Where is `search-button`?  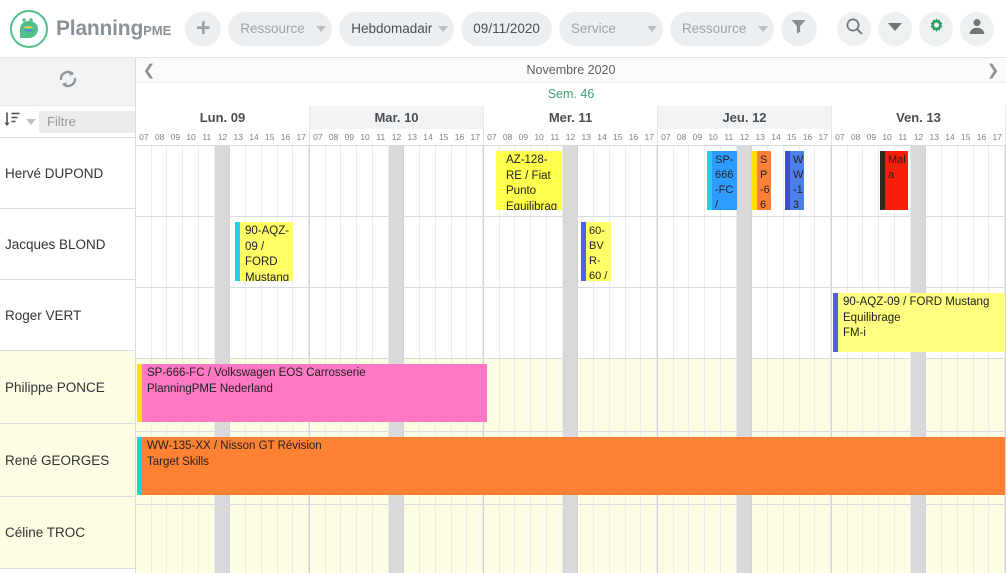
search-button is located at coordinates (854, 28).